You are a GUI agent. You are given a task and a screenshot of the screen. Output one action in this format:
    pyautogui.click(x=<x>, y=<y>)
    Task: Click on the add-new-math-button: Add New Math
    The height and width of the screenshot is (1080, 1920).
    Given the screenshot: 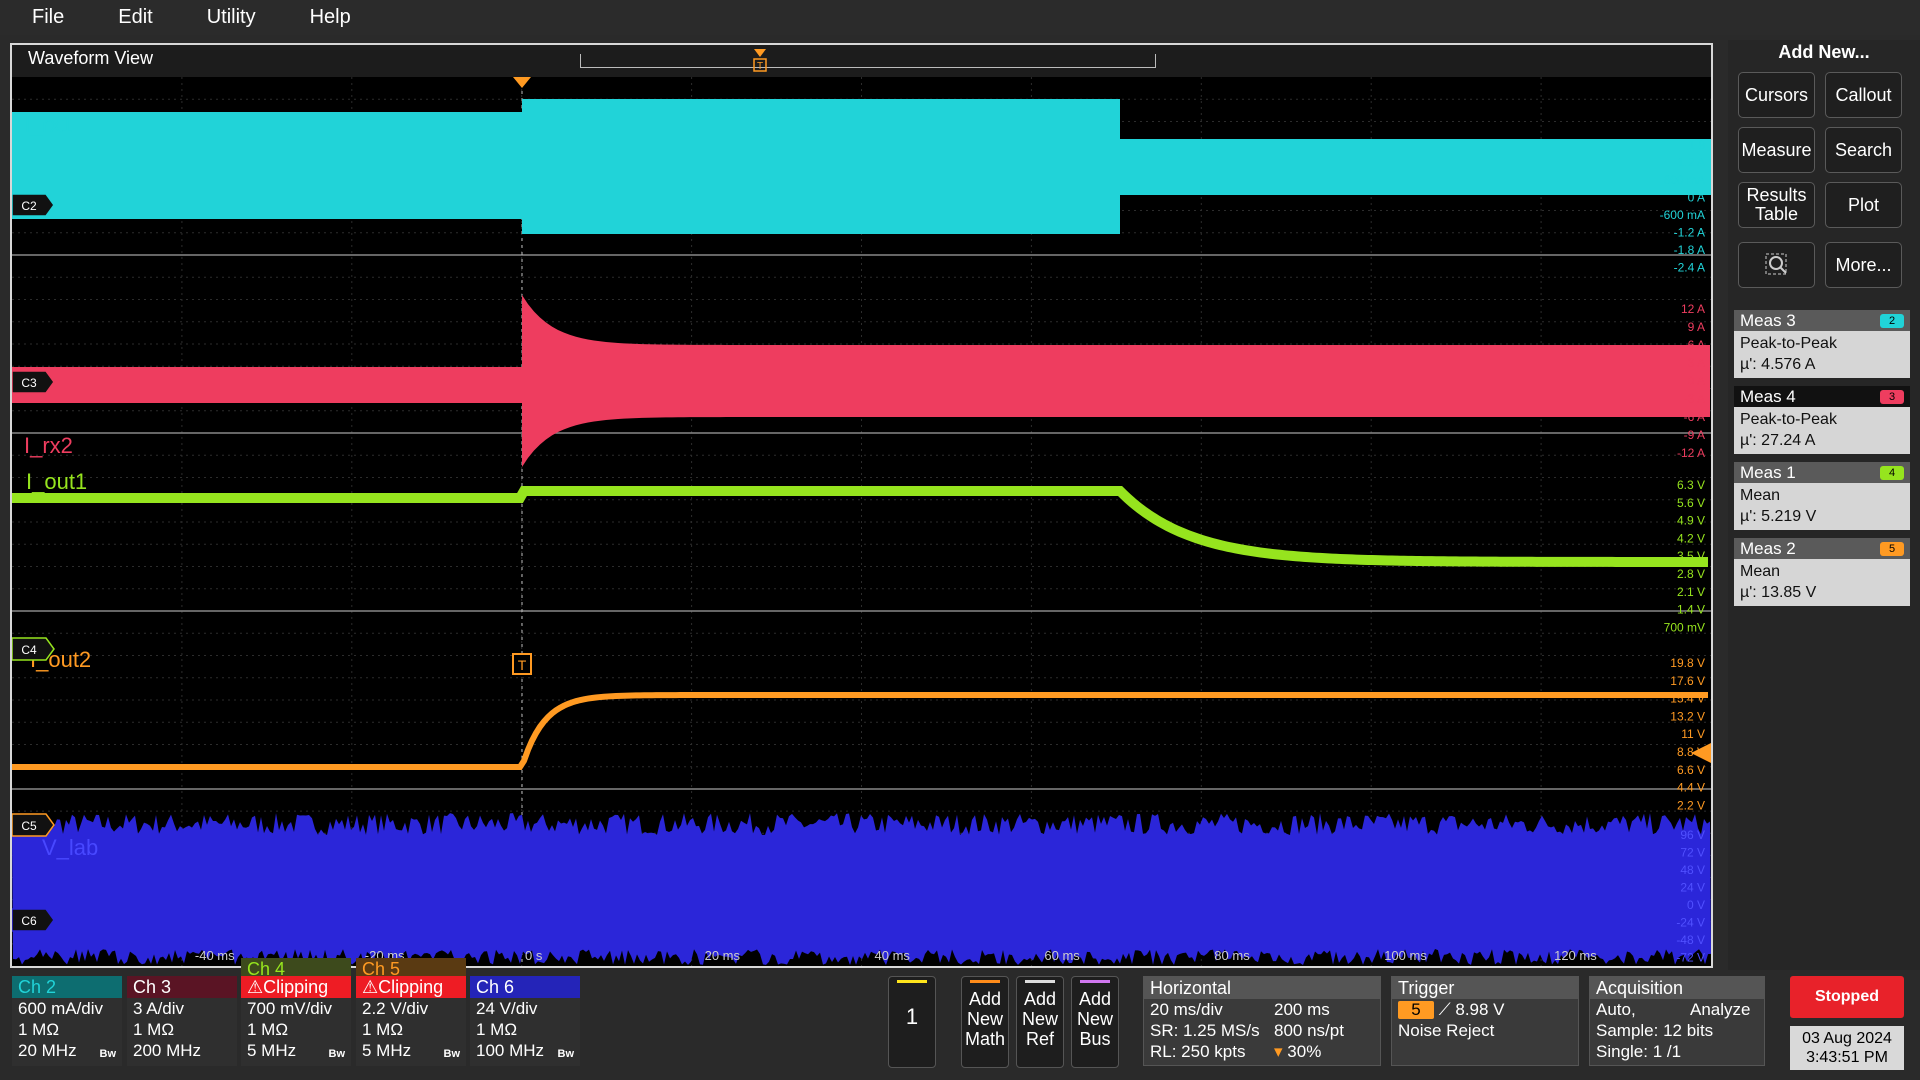 What is the action you would take?
    pyautogui.click(x=985, y=1022)
    